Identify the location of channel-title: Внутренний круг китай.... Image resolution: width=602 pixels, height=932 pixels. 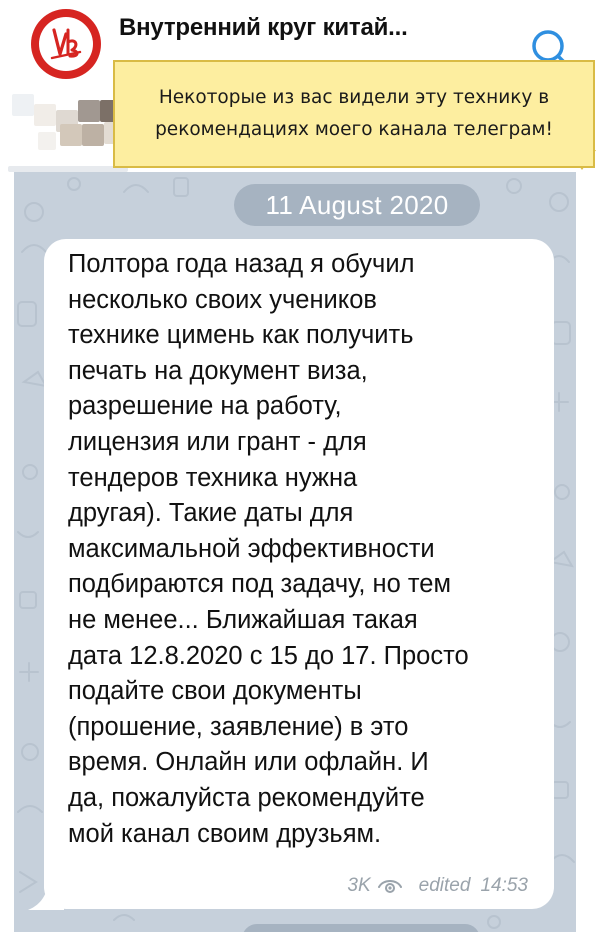
(263, 28).